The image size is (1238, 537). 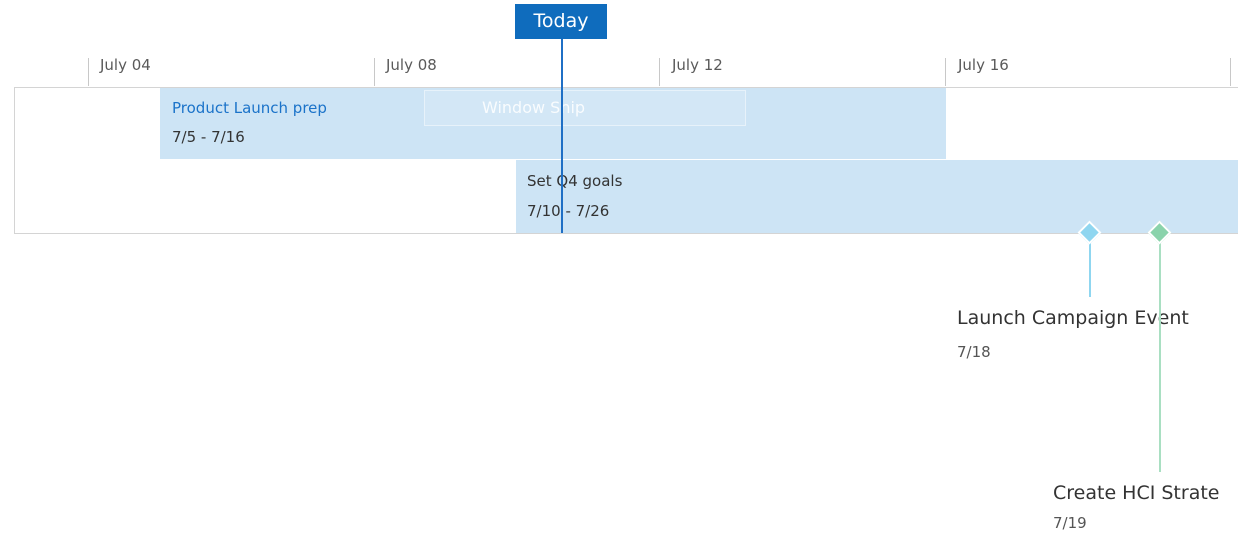 What do you see at coordinates (534, 107) in the screenshot?
I see `window-snip-text: Window Snip` at bounding box center [534, 107].